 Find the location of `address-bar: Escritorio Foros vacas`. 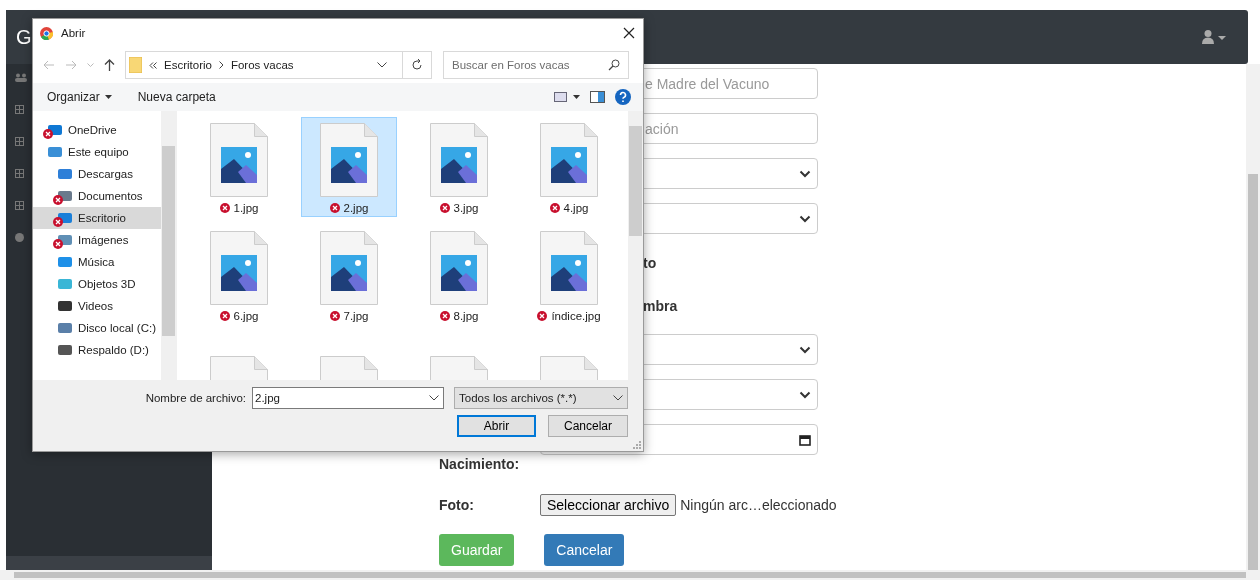

address-bar: Escritorio Foros vacas is located at coordinates (278, 65).